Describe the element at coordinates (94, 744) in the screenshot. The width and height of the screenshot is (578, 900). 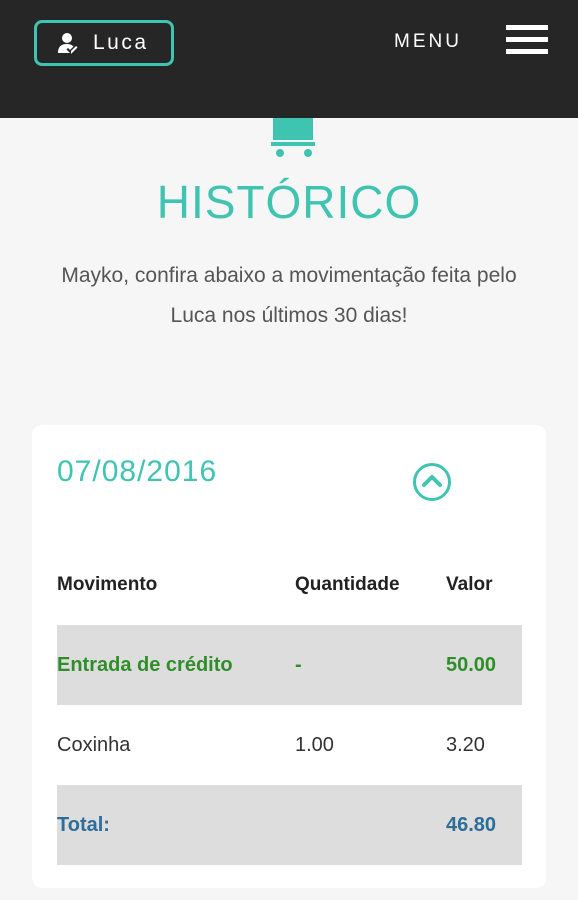
I see `cell-movimento: Coxinha` at that location.